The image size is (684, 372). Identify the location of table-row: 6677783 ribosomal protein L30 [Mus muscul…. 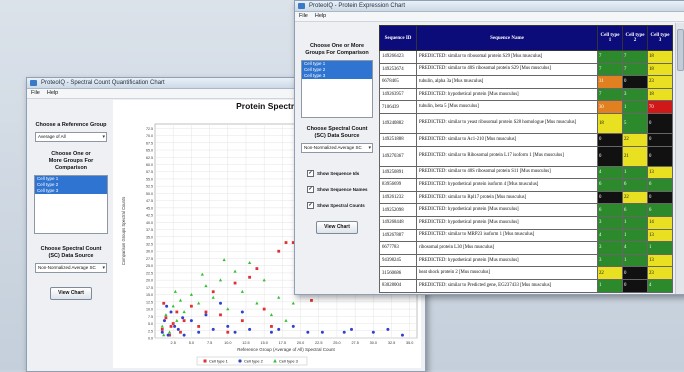
(526, 248).